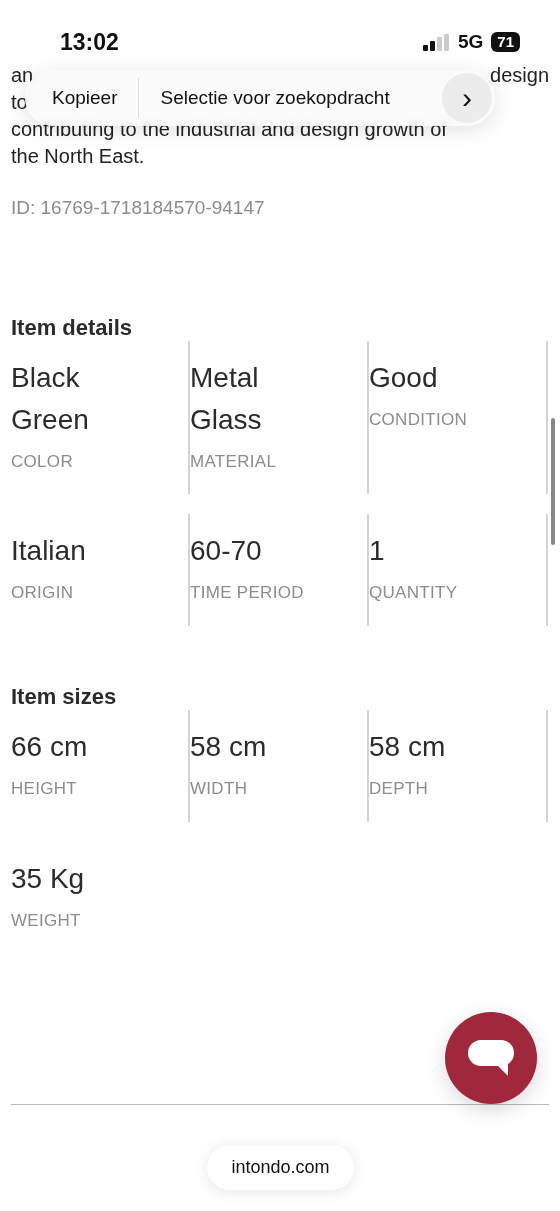  I want to click on search-menu-item: Selectie voor zoekopdracht, so click(275, 98).